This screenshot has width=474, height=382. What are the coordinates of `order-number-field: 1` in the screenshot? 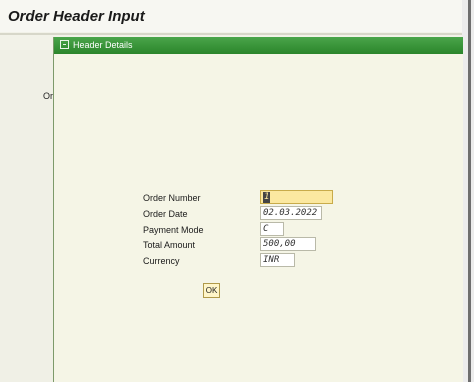 It's located at (296, 197).